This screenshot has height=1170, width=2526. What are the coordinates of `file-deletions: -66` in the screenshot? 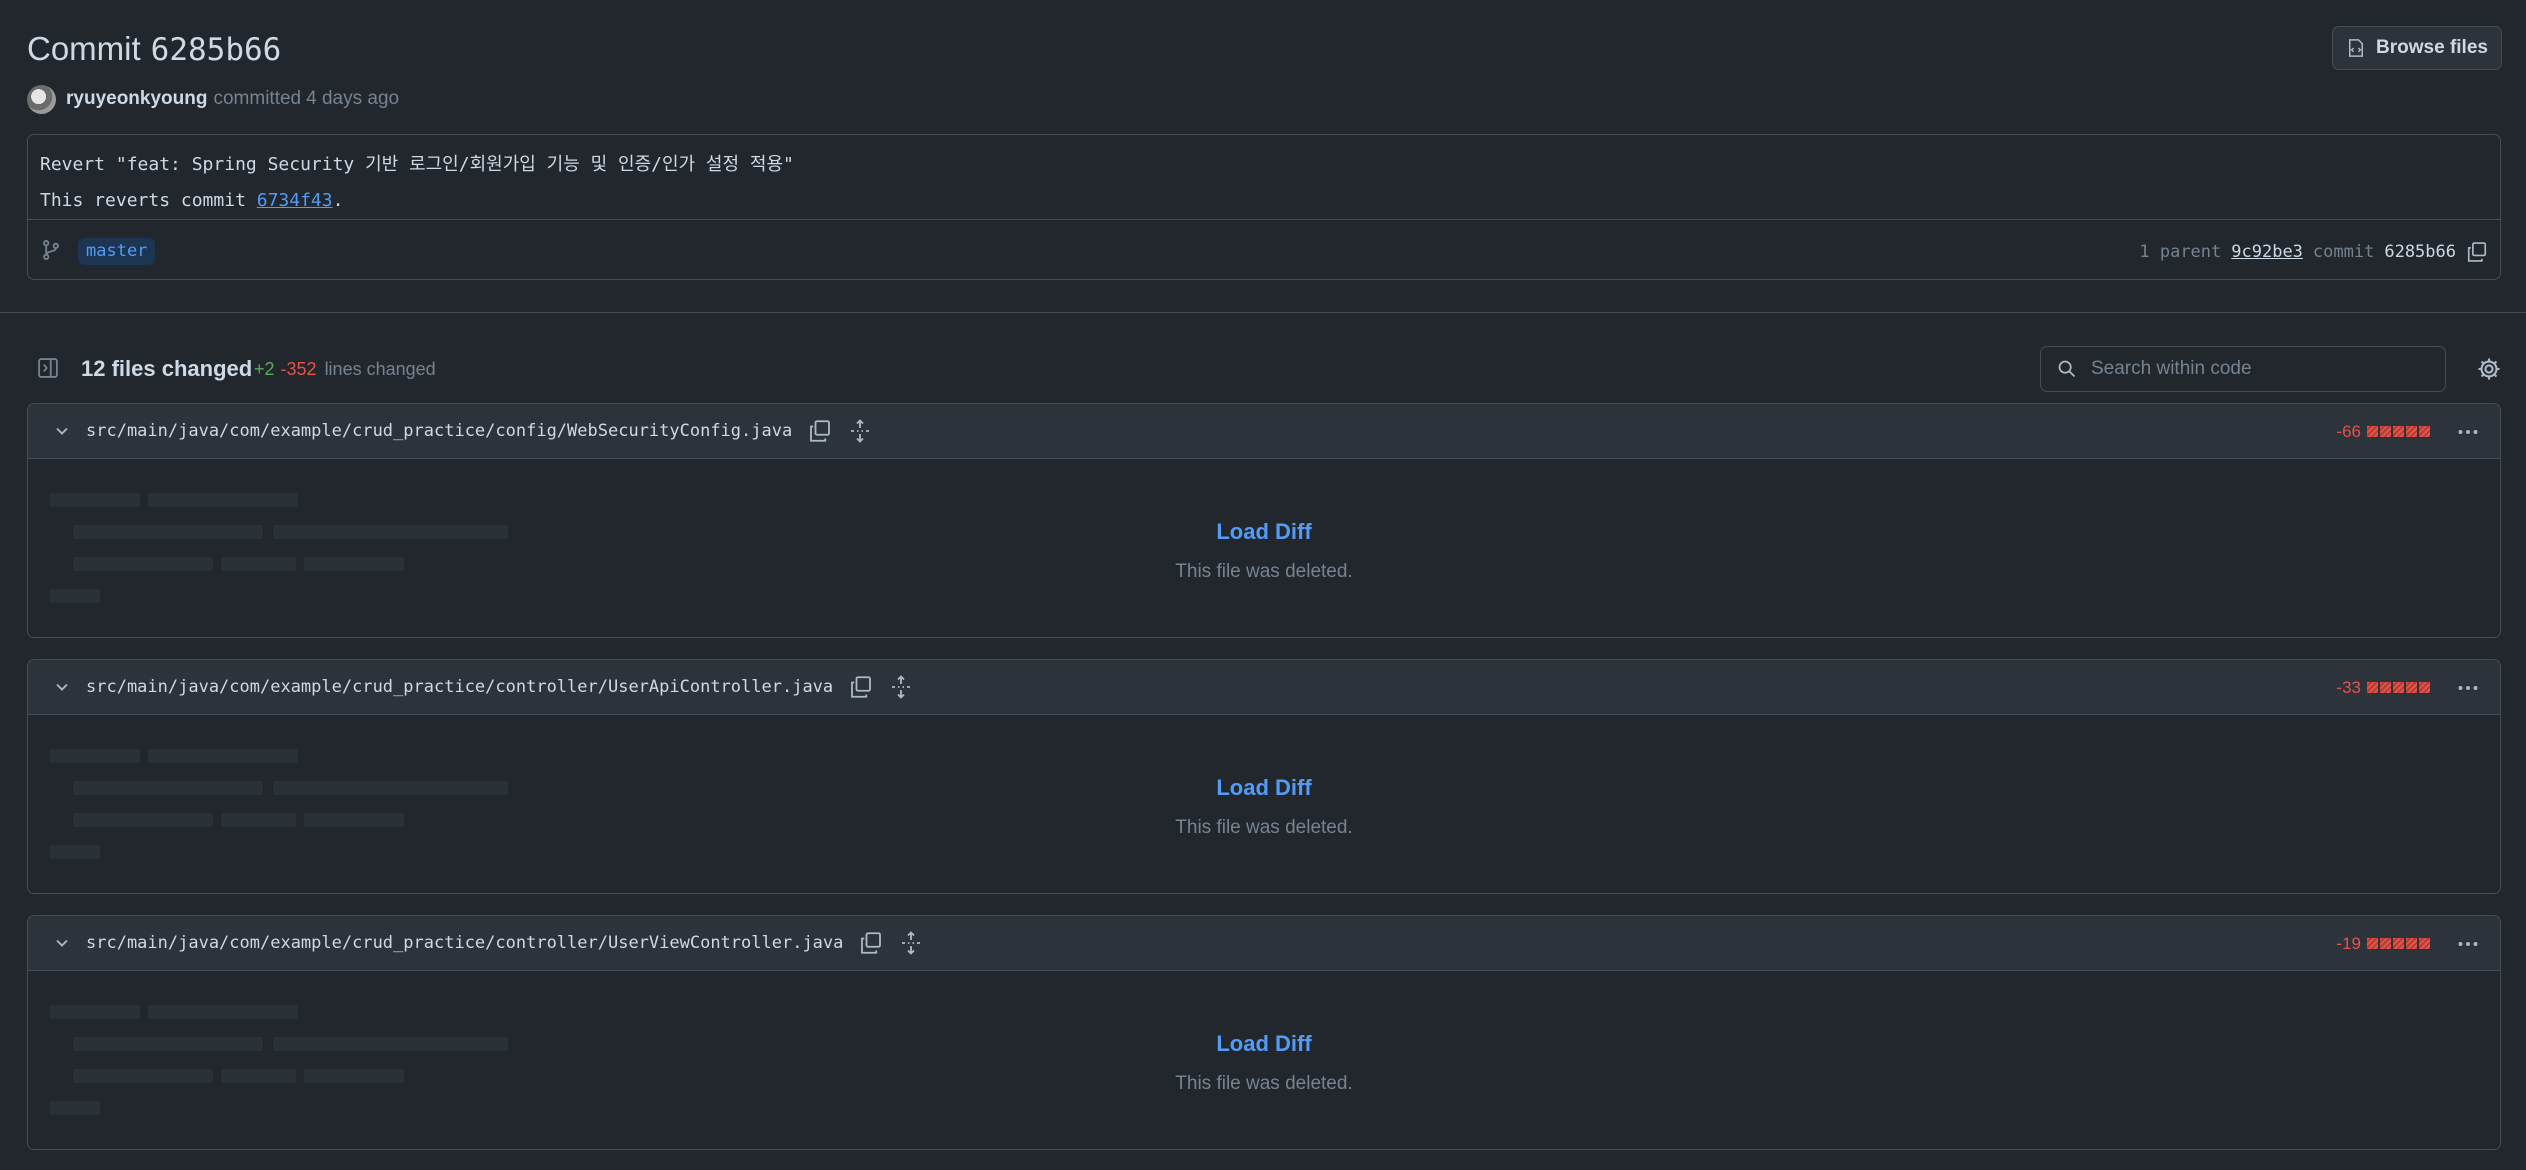 It's located at (2348, 431).